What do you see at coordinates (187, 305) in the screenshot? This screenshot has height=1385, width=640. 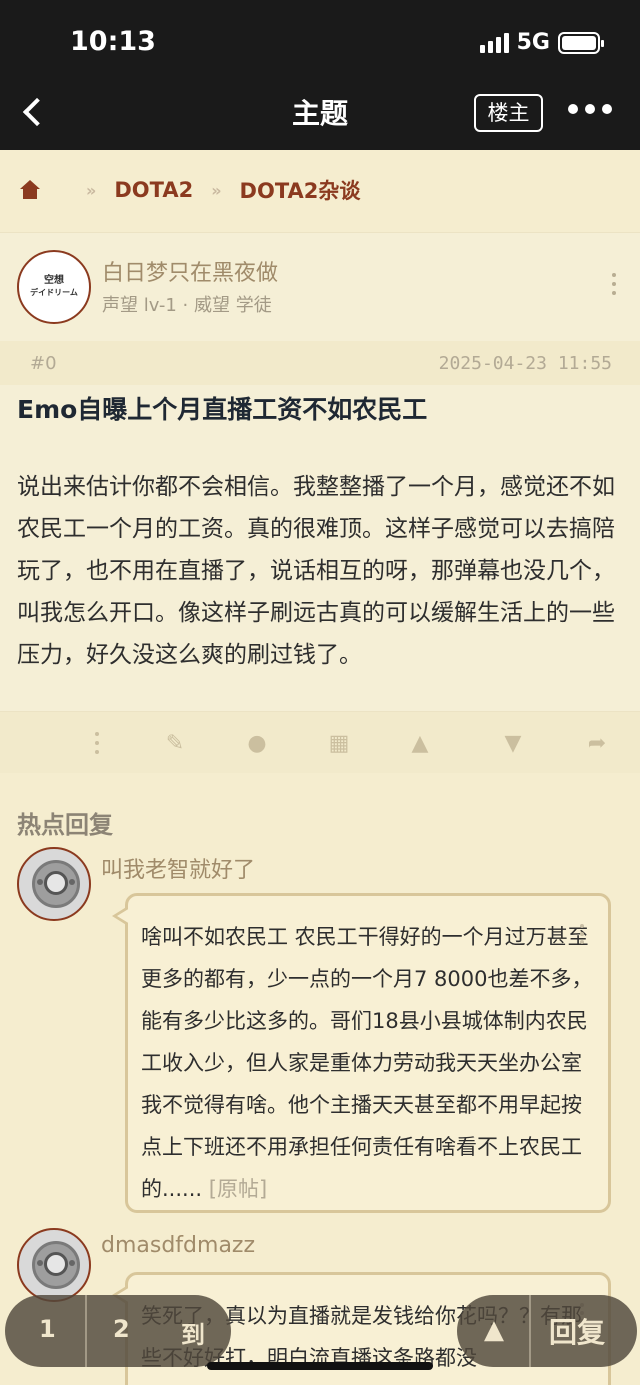 I see `author-meta: 声望 lv-1 · 威望 学徒` at bounding box center [187, 305].